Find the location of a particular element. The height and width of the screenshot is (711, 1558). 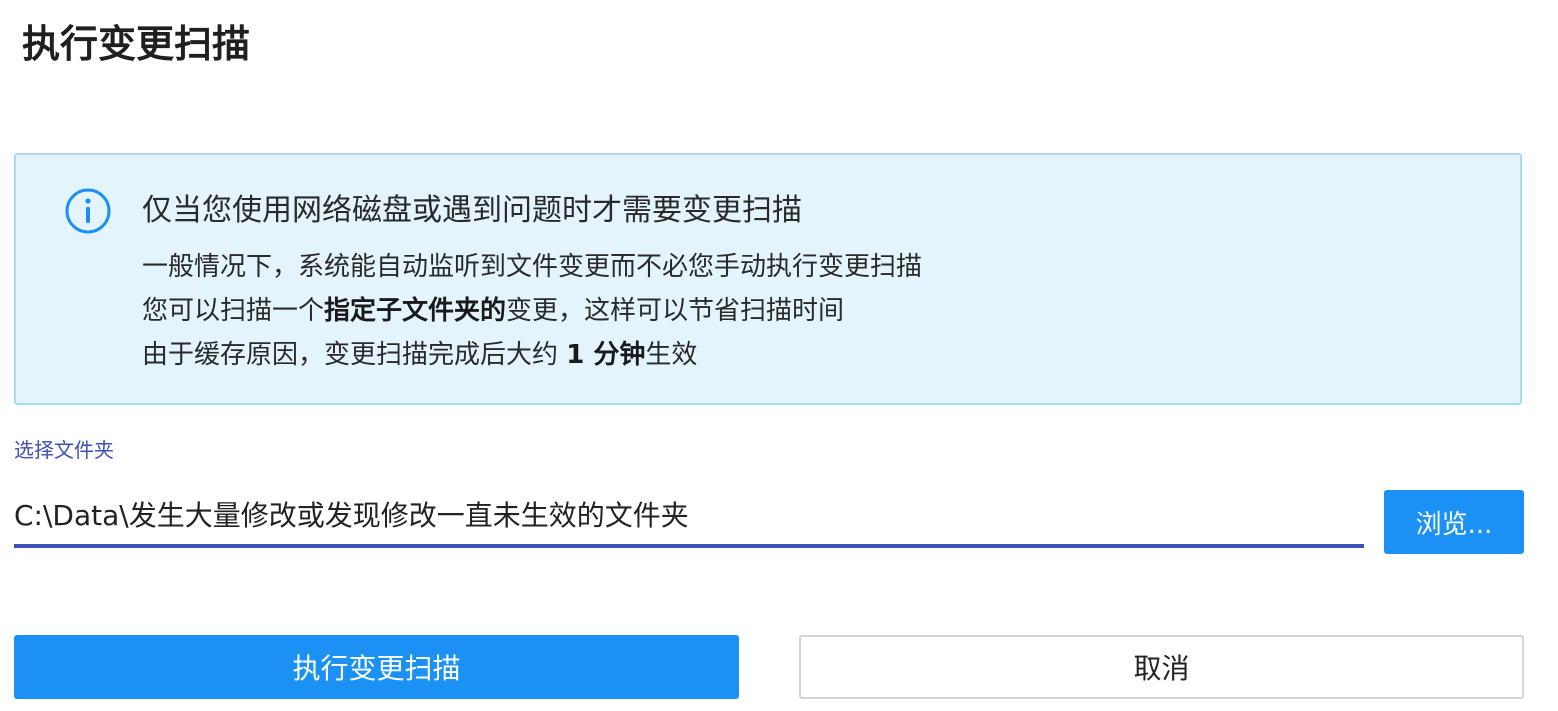

folder-field-label: 选择文件夹 is located at coordinates (64, 450).